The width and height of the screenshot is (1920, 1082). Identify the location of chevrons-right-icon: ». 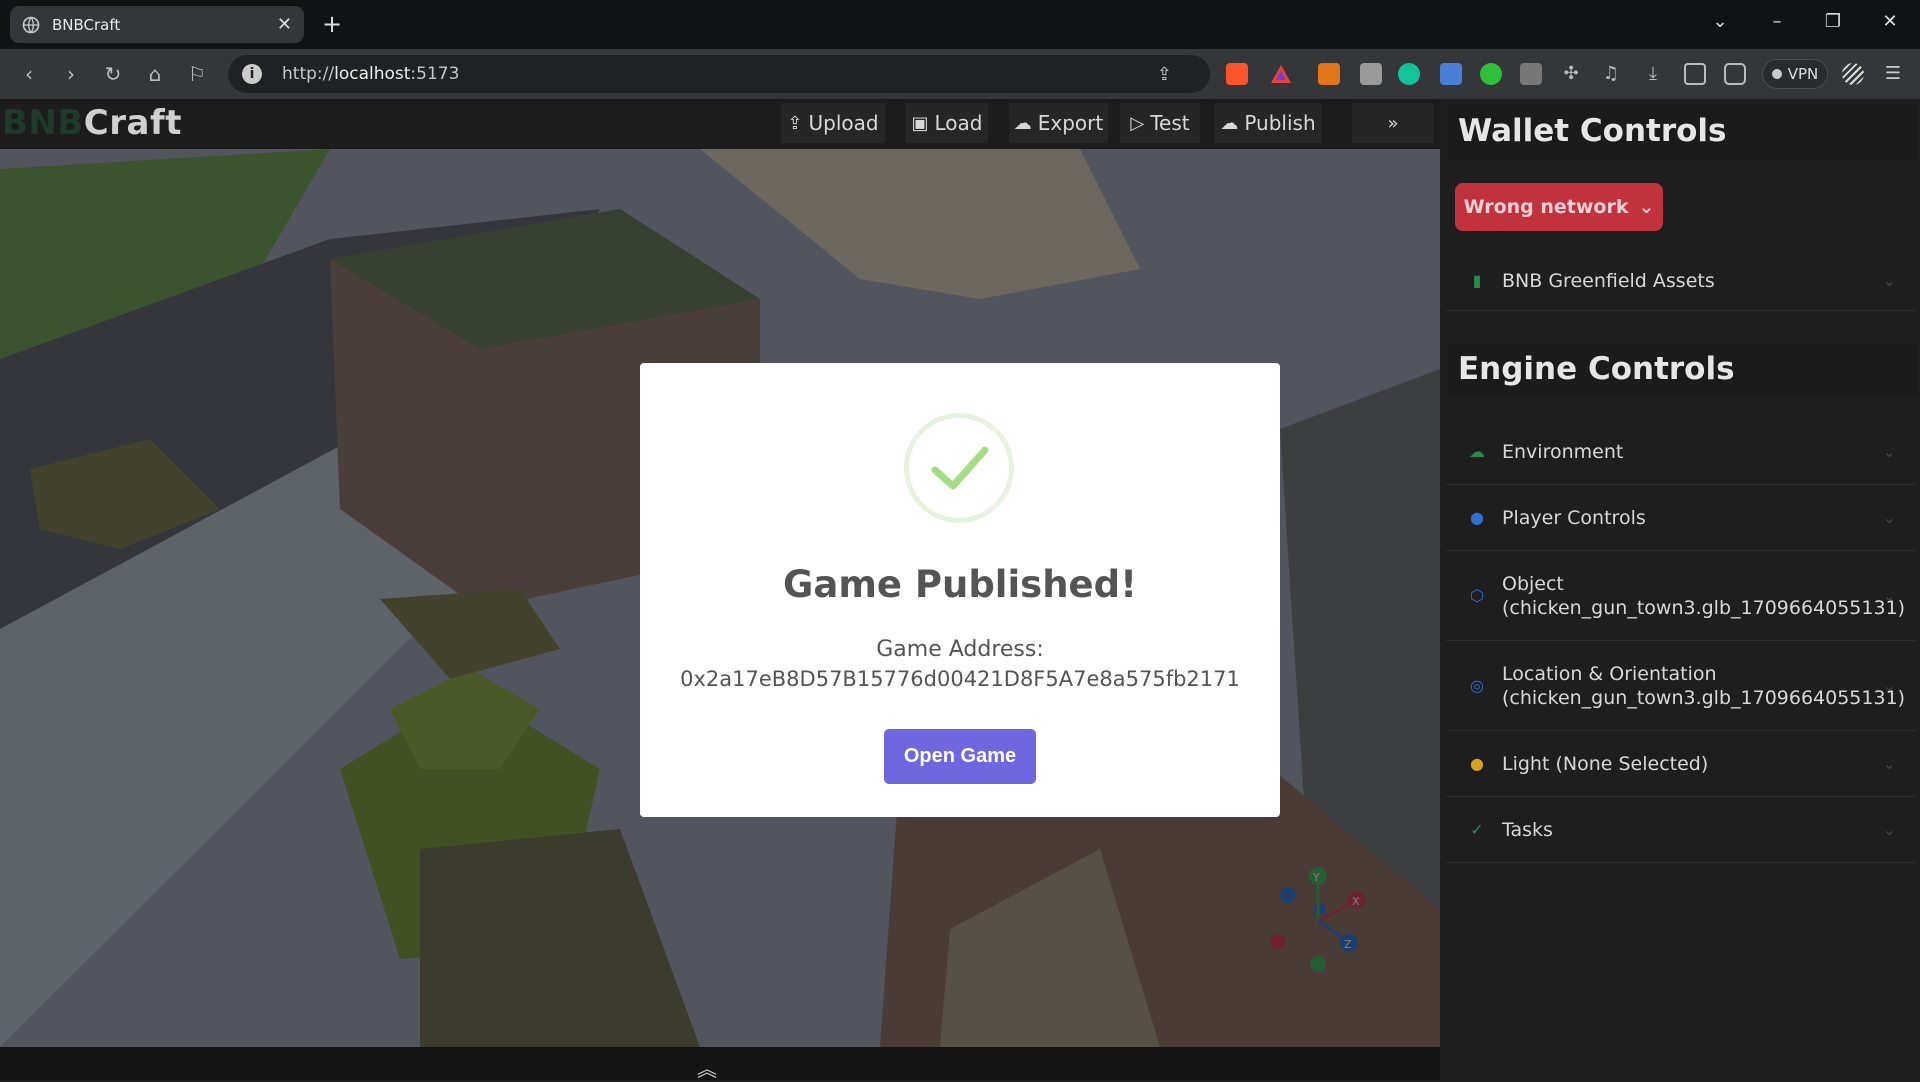
(1393, 123).